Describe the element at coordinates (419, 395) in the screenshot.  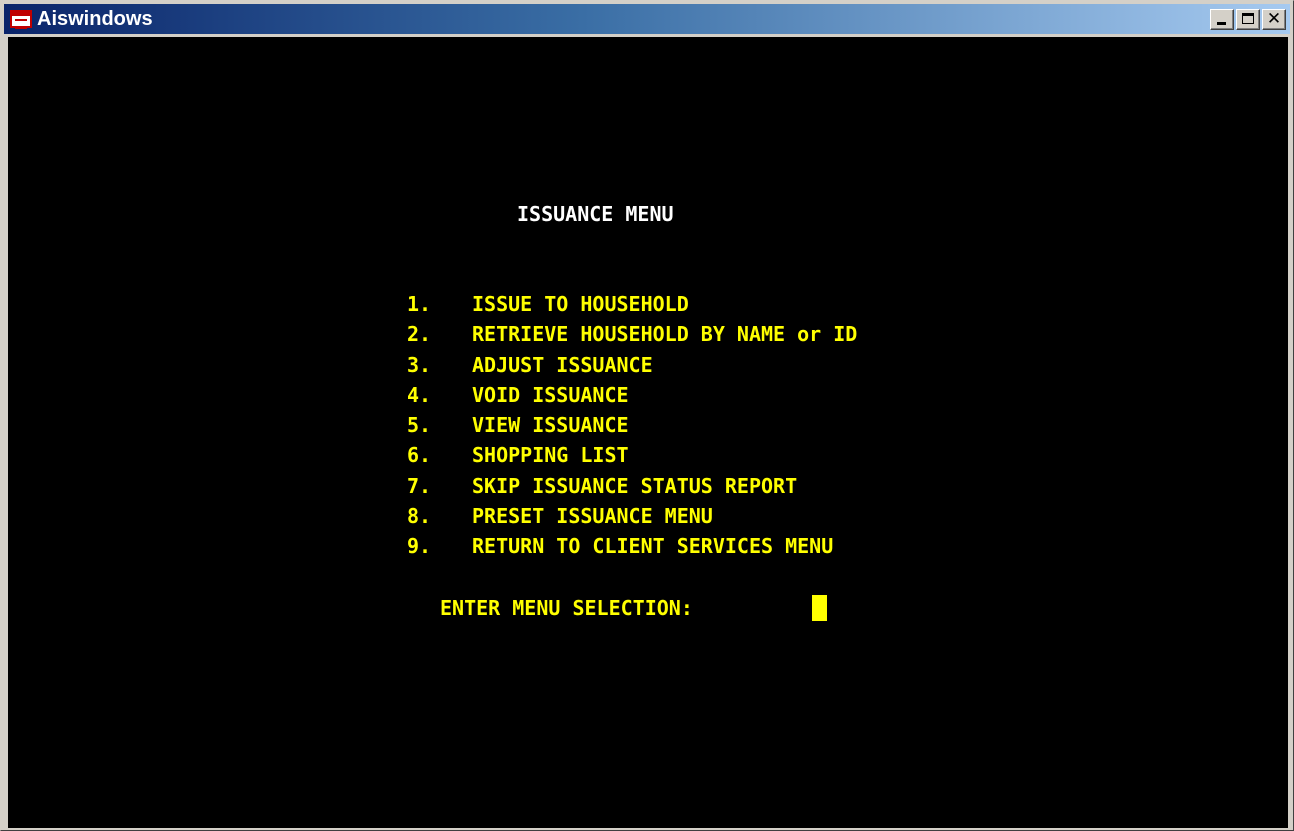
I see `menu-item-number: 4.` at that location.